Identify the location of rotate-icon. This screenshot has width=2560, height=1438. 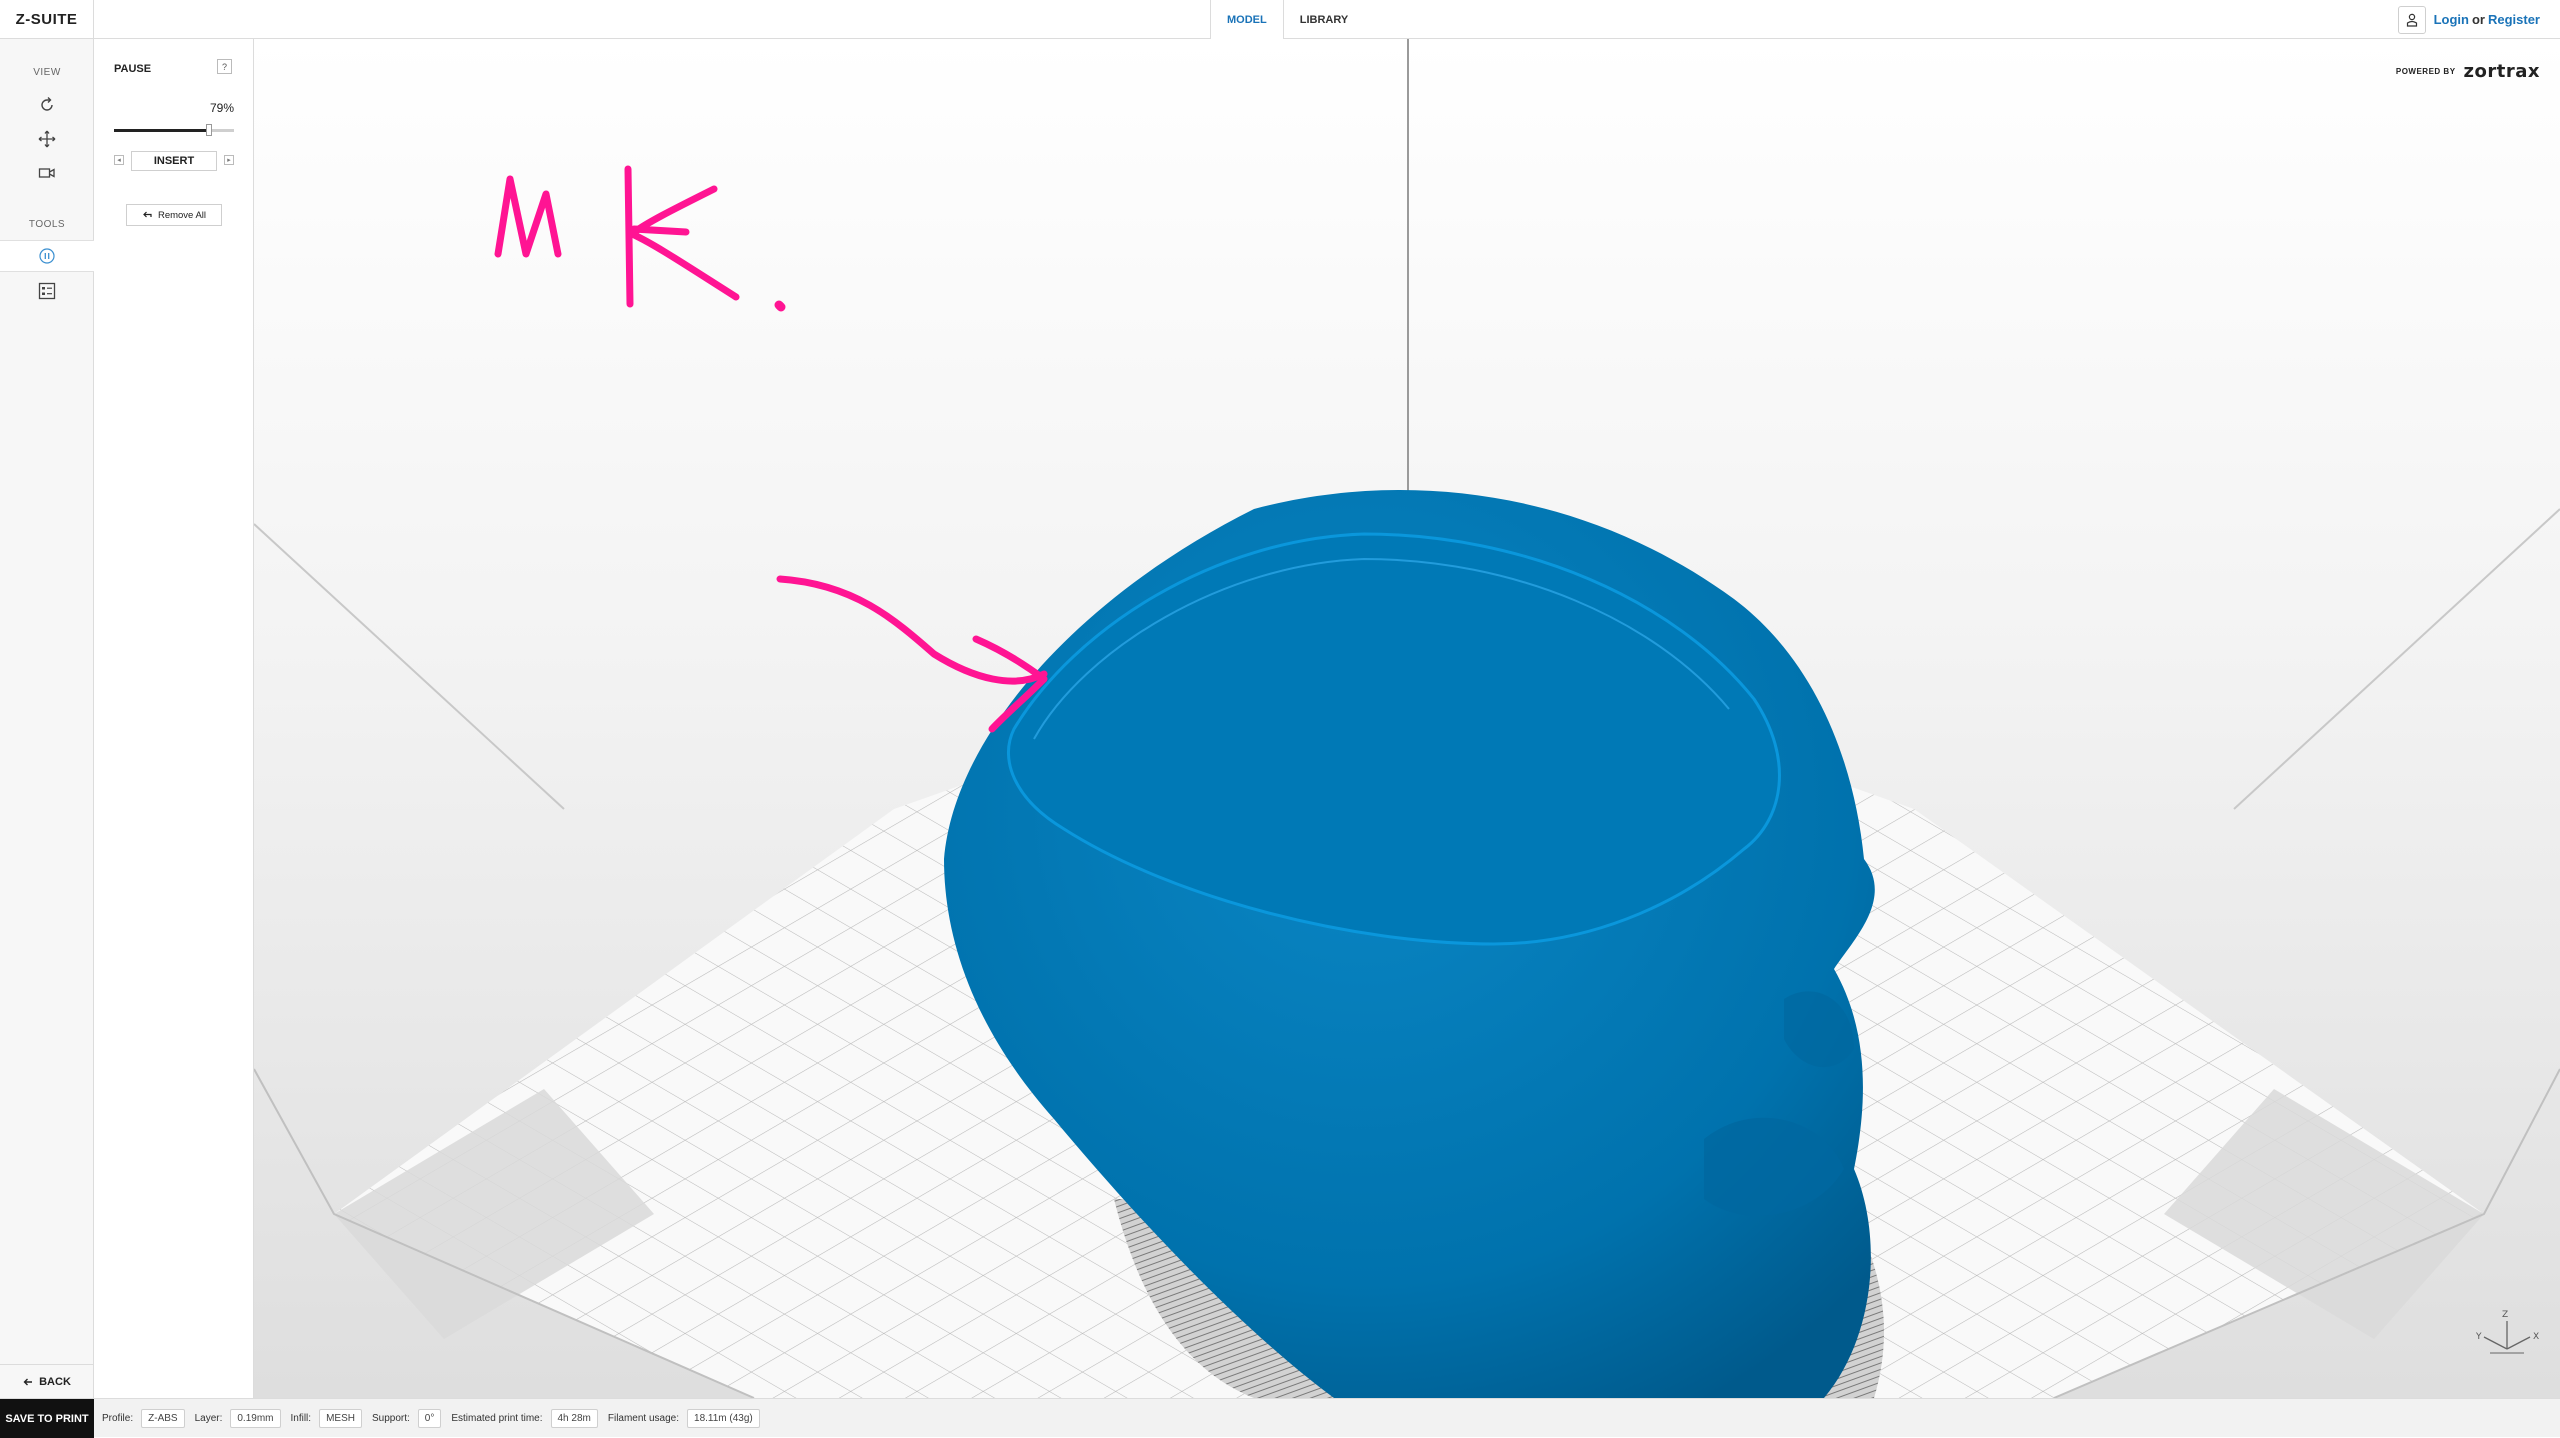
(47, 104).